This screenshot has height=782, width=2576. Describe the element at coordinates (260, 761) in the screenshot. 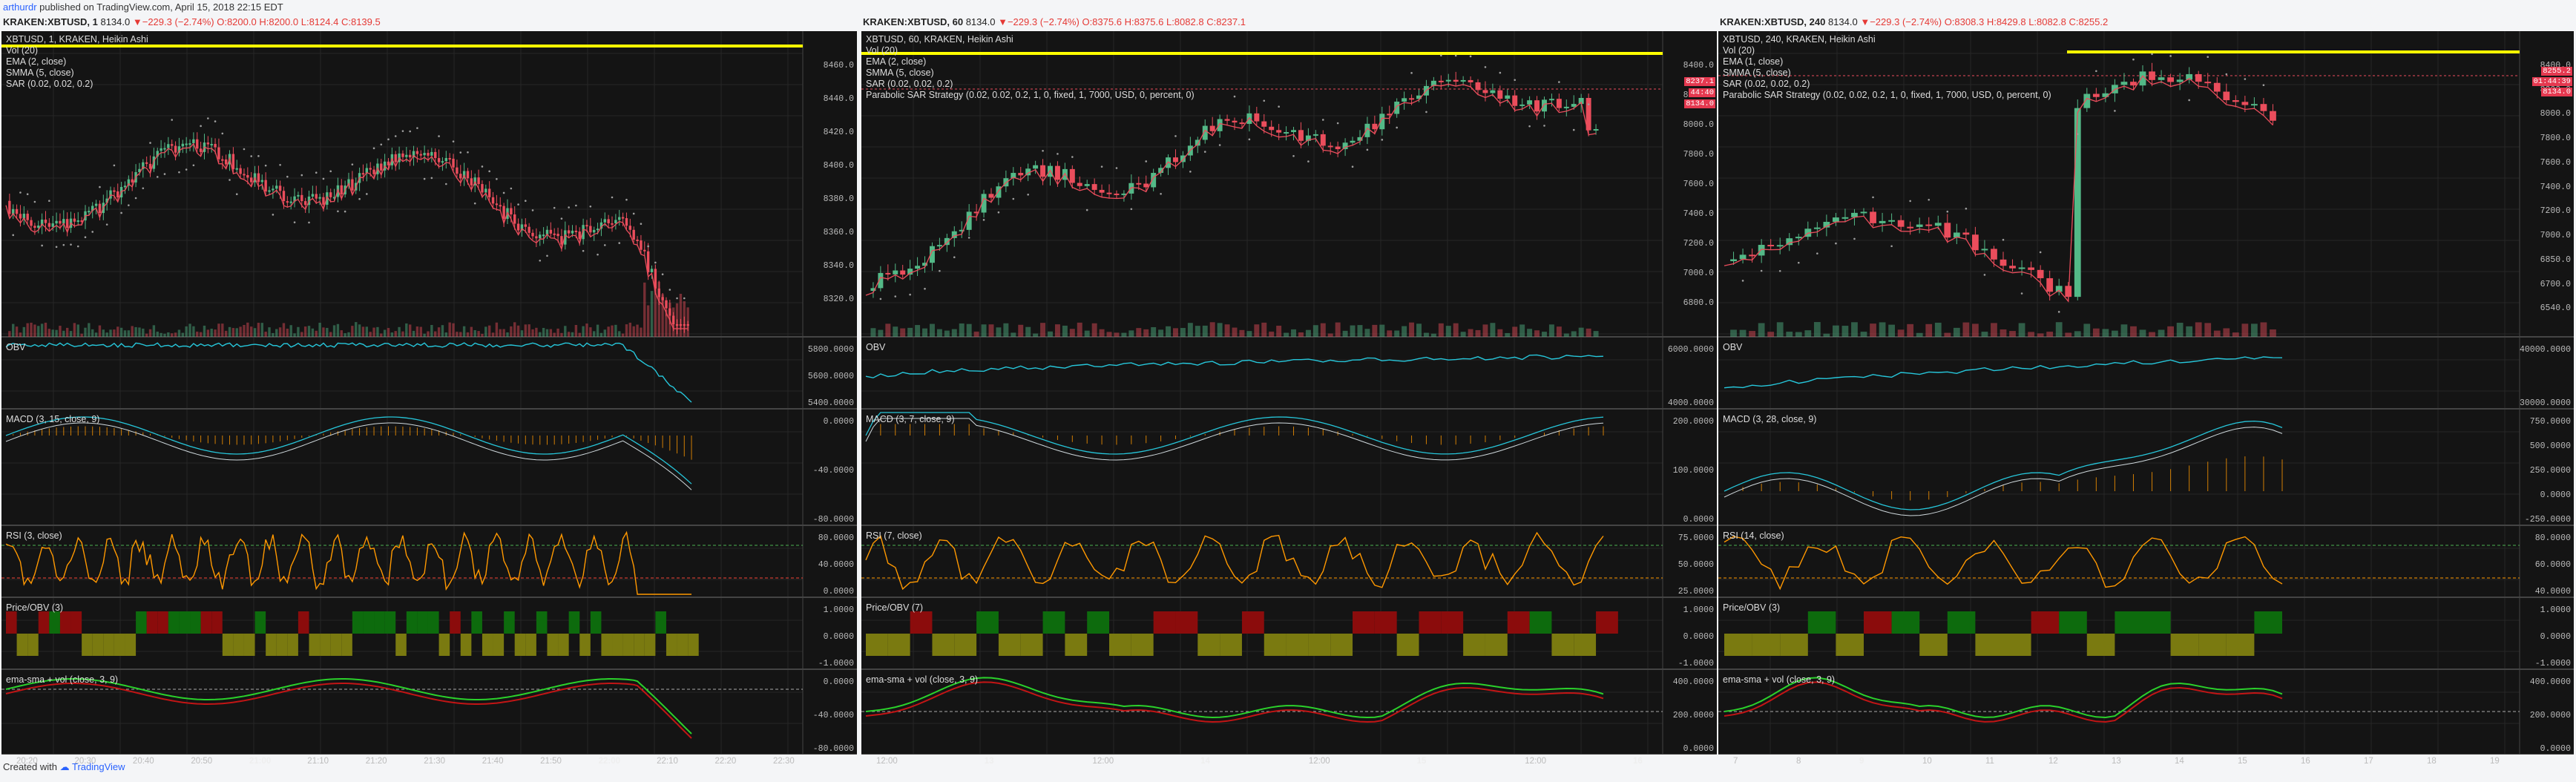

I see `time-axis-tick: 21:00` at that location.